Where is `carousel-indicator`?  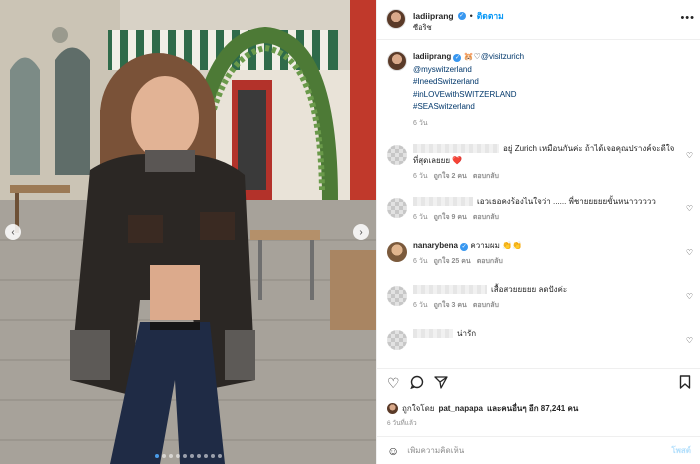
carousel-indicator is located at coordinates (188, 456).